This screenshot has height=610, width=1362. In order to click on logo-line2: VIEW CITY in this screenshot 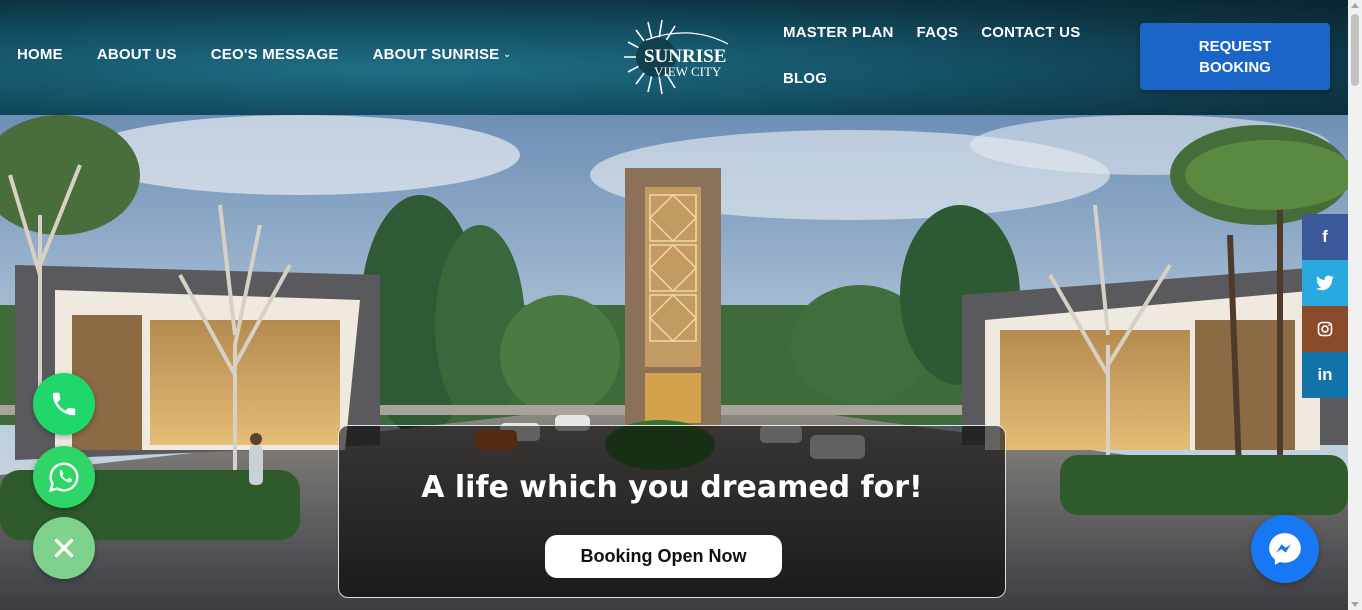, I will do `click(688, 71)`.